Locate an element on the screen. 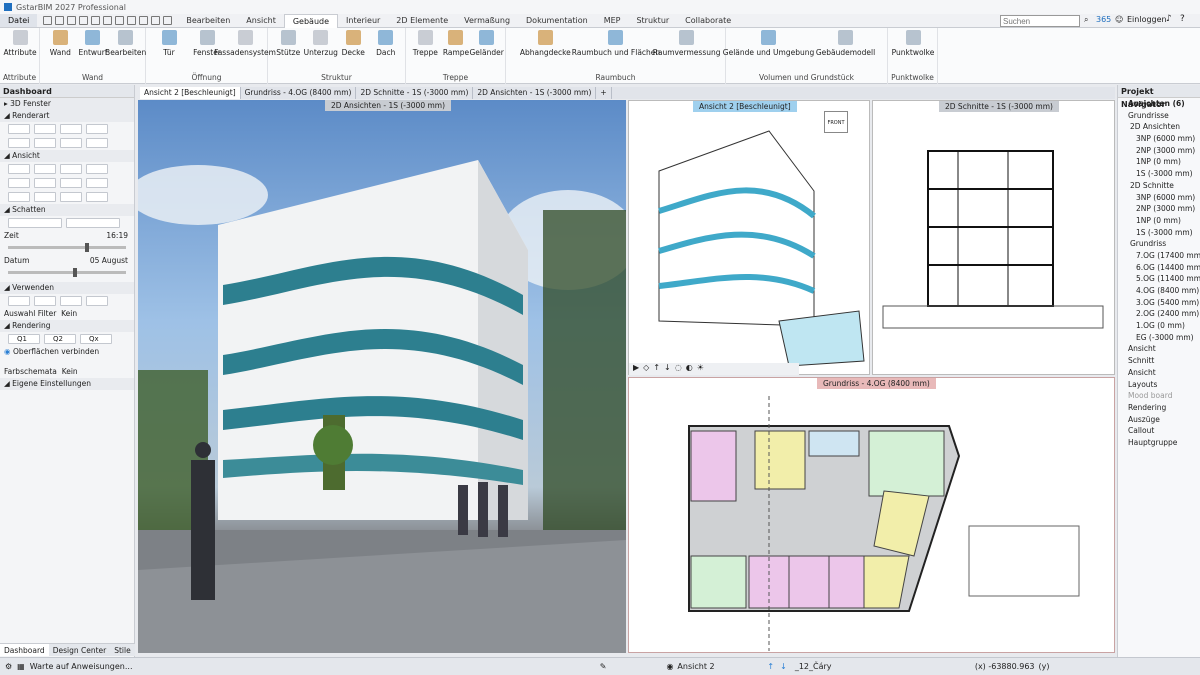 This screenshot has width=1200, height=675. navigator-item: EG (-3000 mm) is located at coordinates (1159, 338).